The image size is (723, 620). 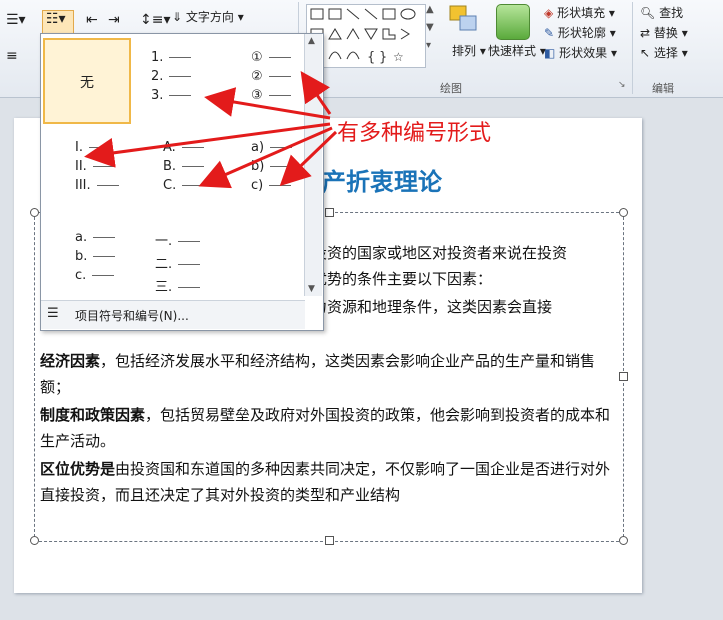 I want to click on bullets-icon: ☰▾, so click(x=16, y=20).